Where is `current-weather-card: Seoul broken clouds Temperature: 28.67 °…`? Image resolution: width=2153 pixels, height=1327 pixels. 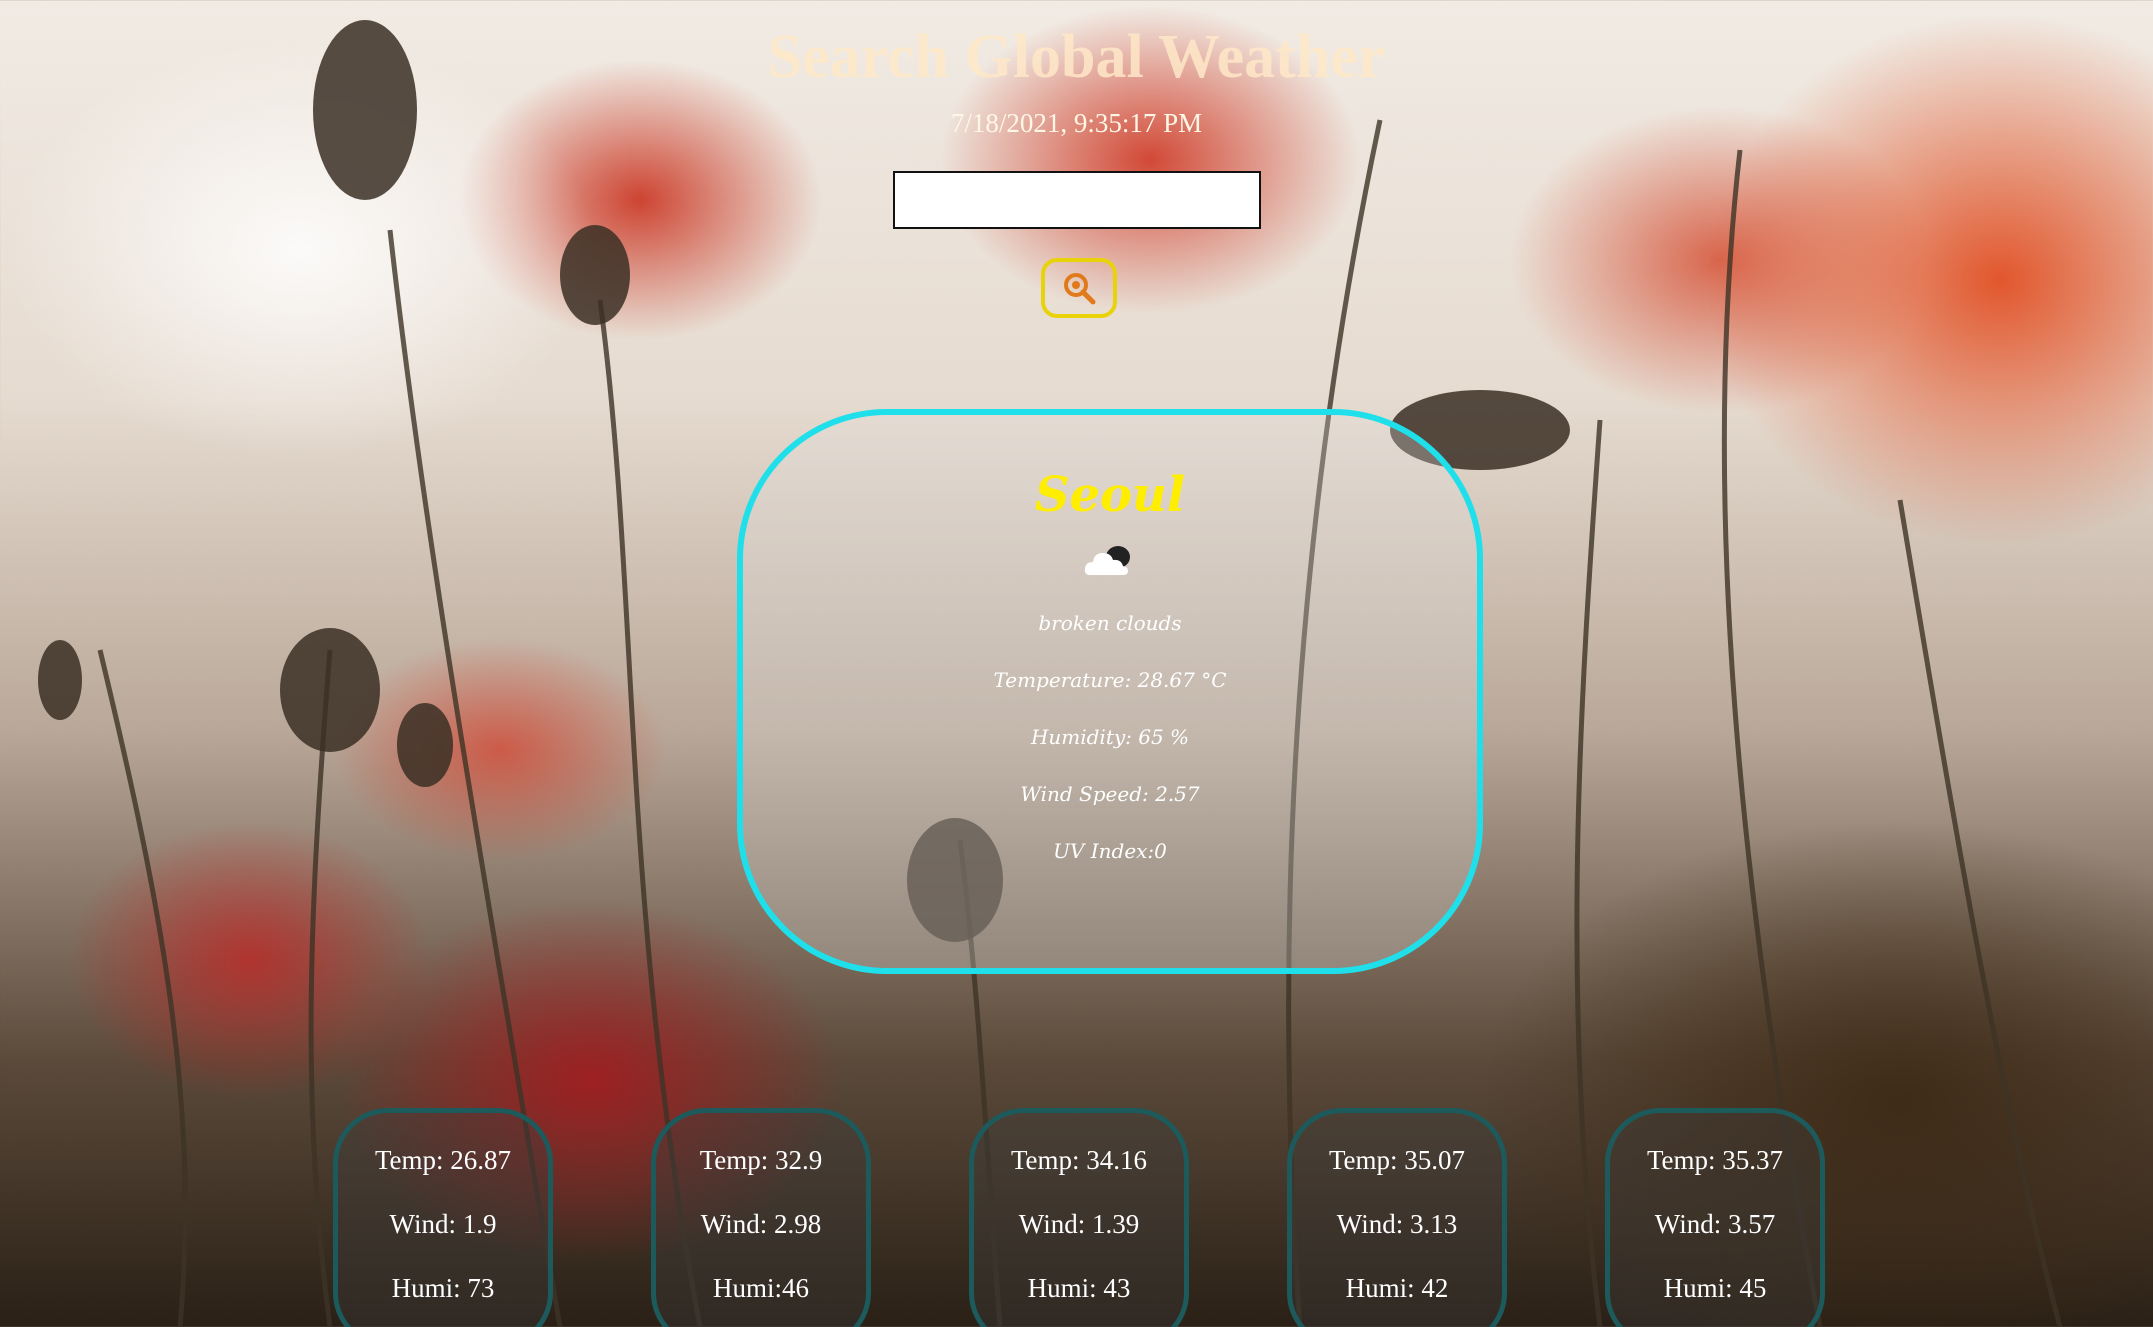
current-weather-card: Seoul broken clouds Temperature: 28.67 °… is located at coordinates (1110, 691).